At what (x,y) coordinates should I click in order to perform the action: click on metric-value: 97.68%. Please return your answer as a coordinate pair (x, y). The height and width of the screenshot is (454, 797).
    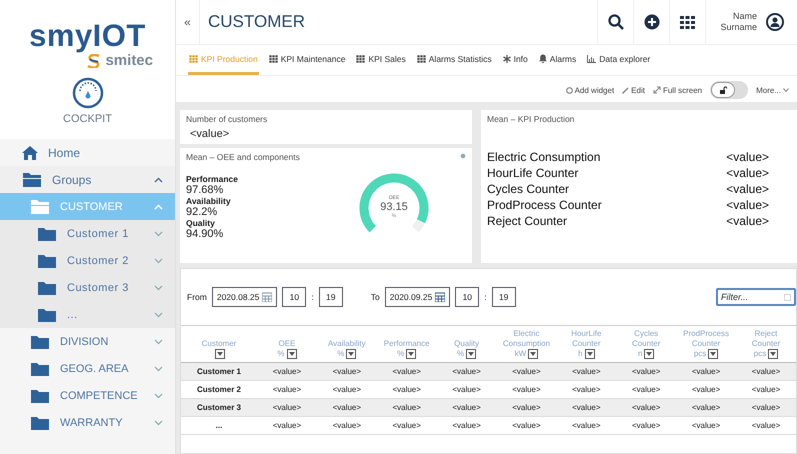
    Looking at the image, I should click on (205, 190).